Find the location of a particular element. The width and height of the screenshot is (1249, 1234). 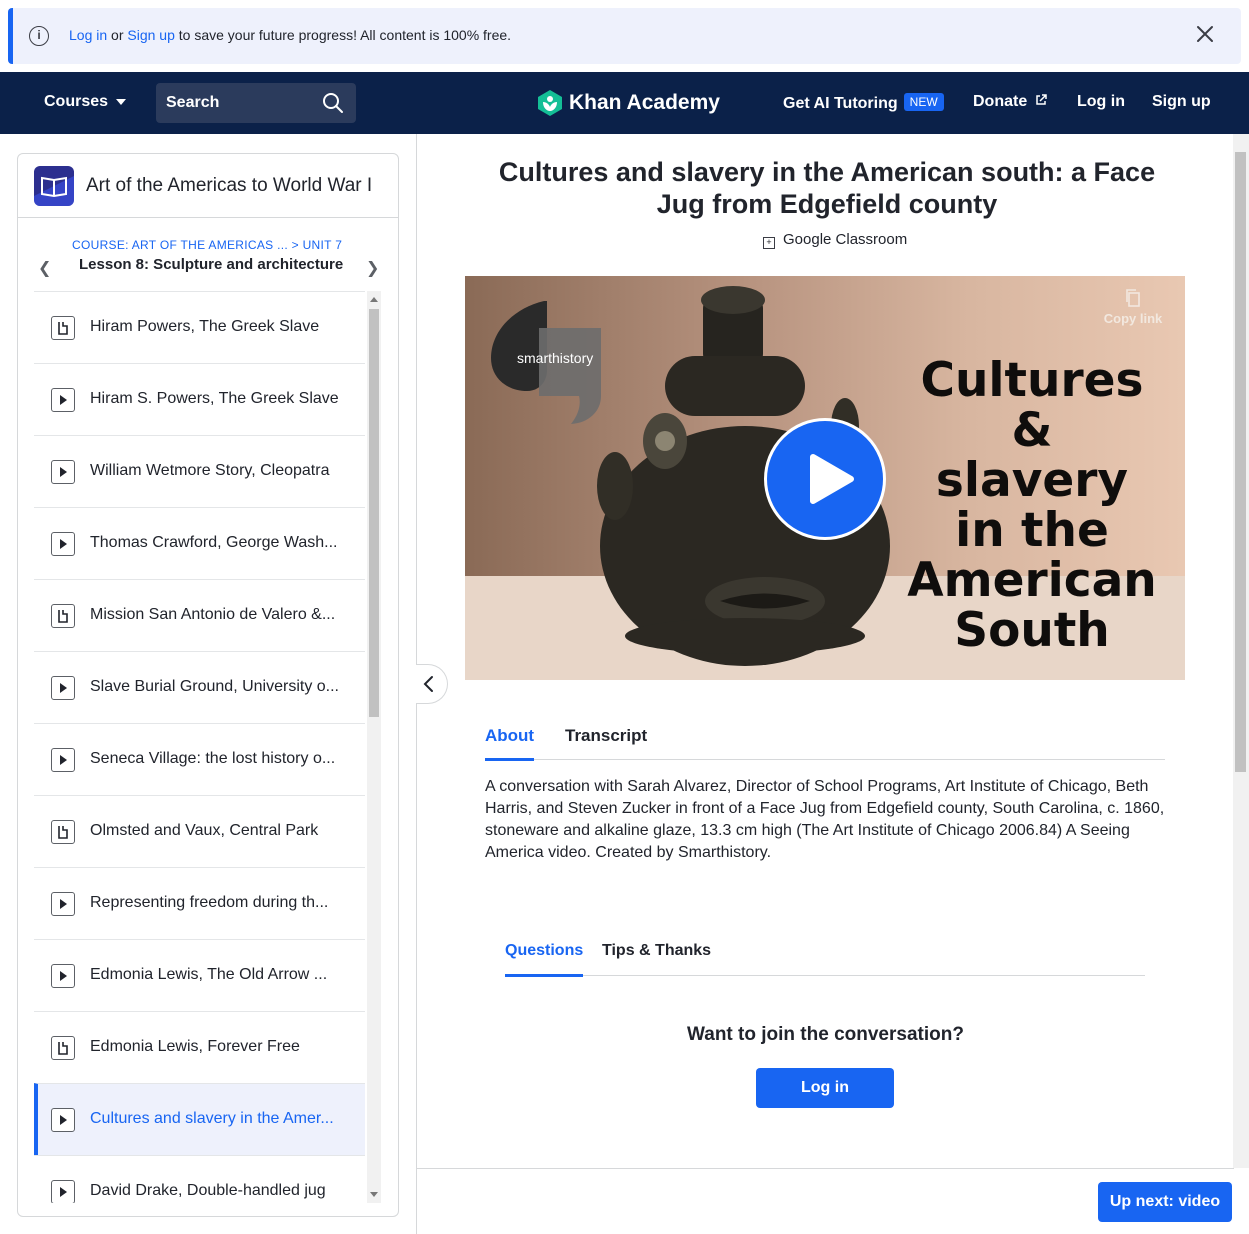

login-button: Log in is located at coordinates (825, 1088).